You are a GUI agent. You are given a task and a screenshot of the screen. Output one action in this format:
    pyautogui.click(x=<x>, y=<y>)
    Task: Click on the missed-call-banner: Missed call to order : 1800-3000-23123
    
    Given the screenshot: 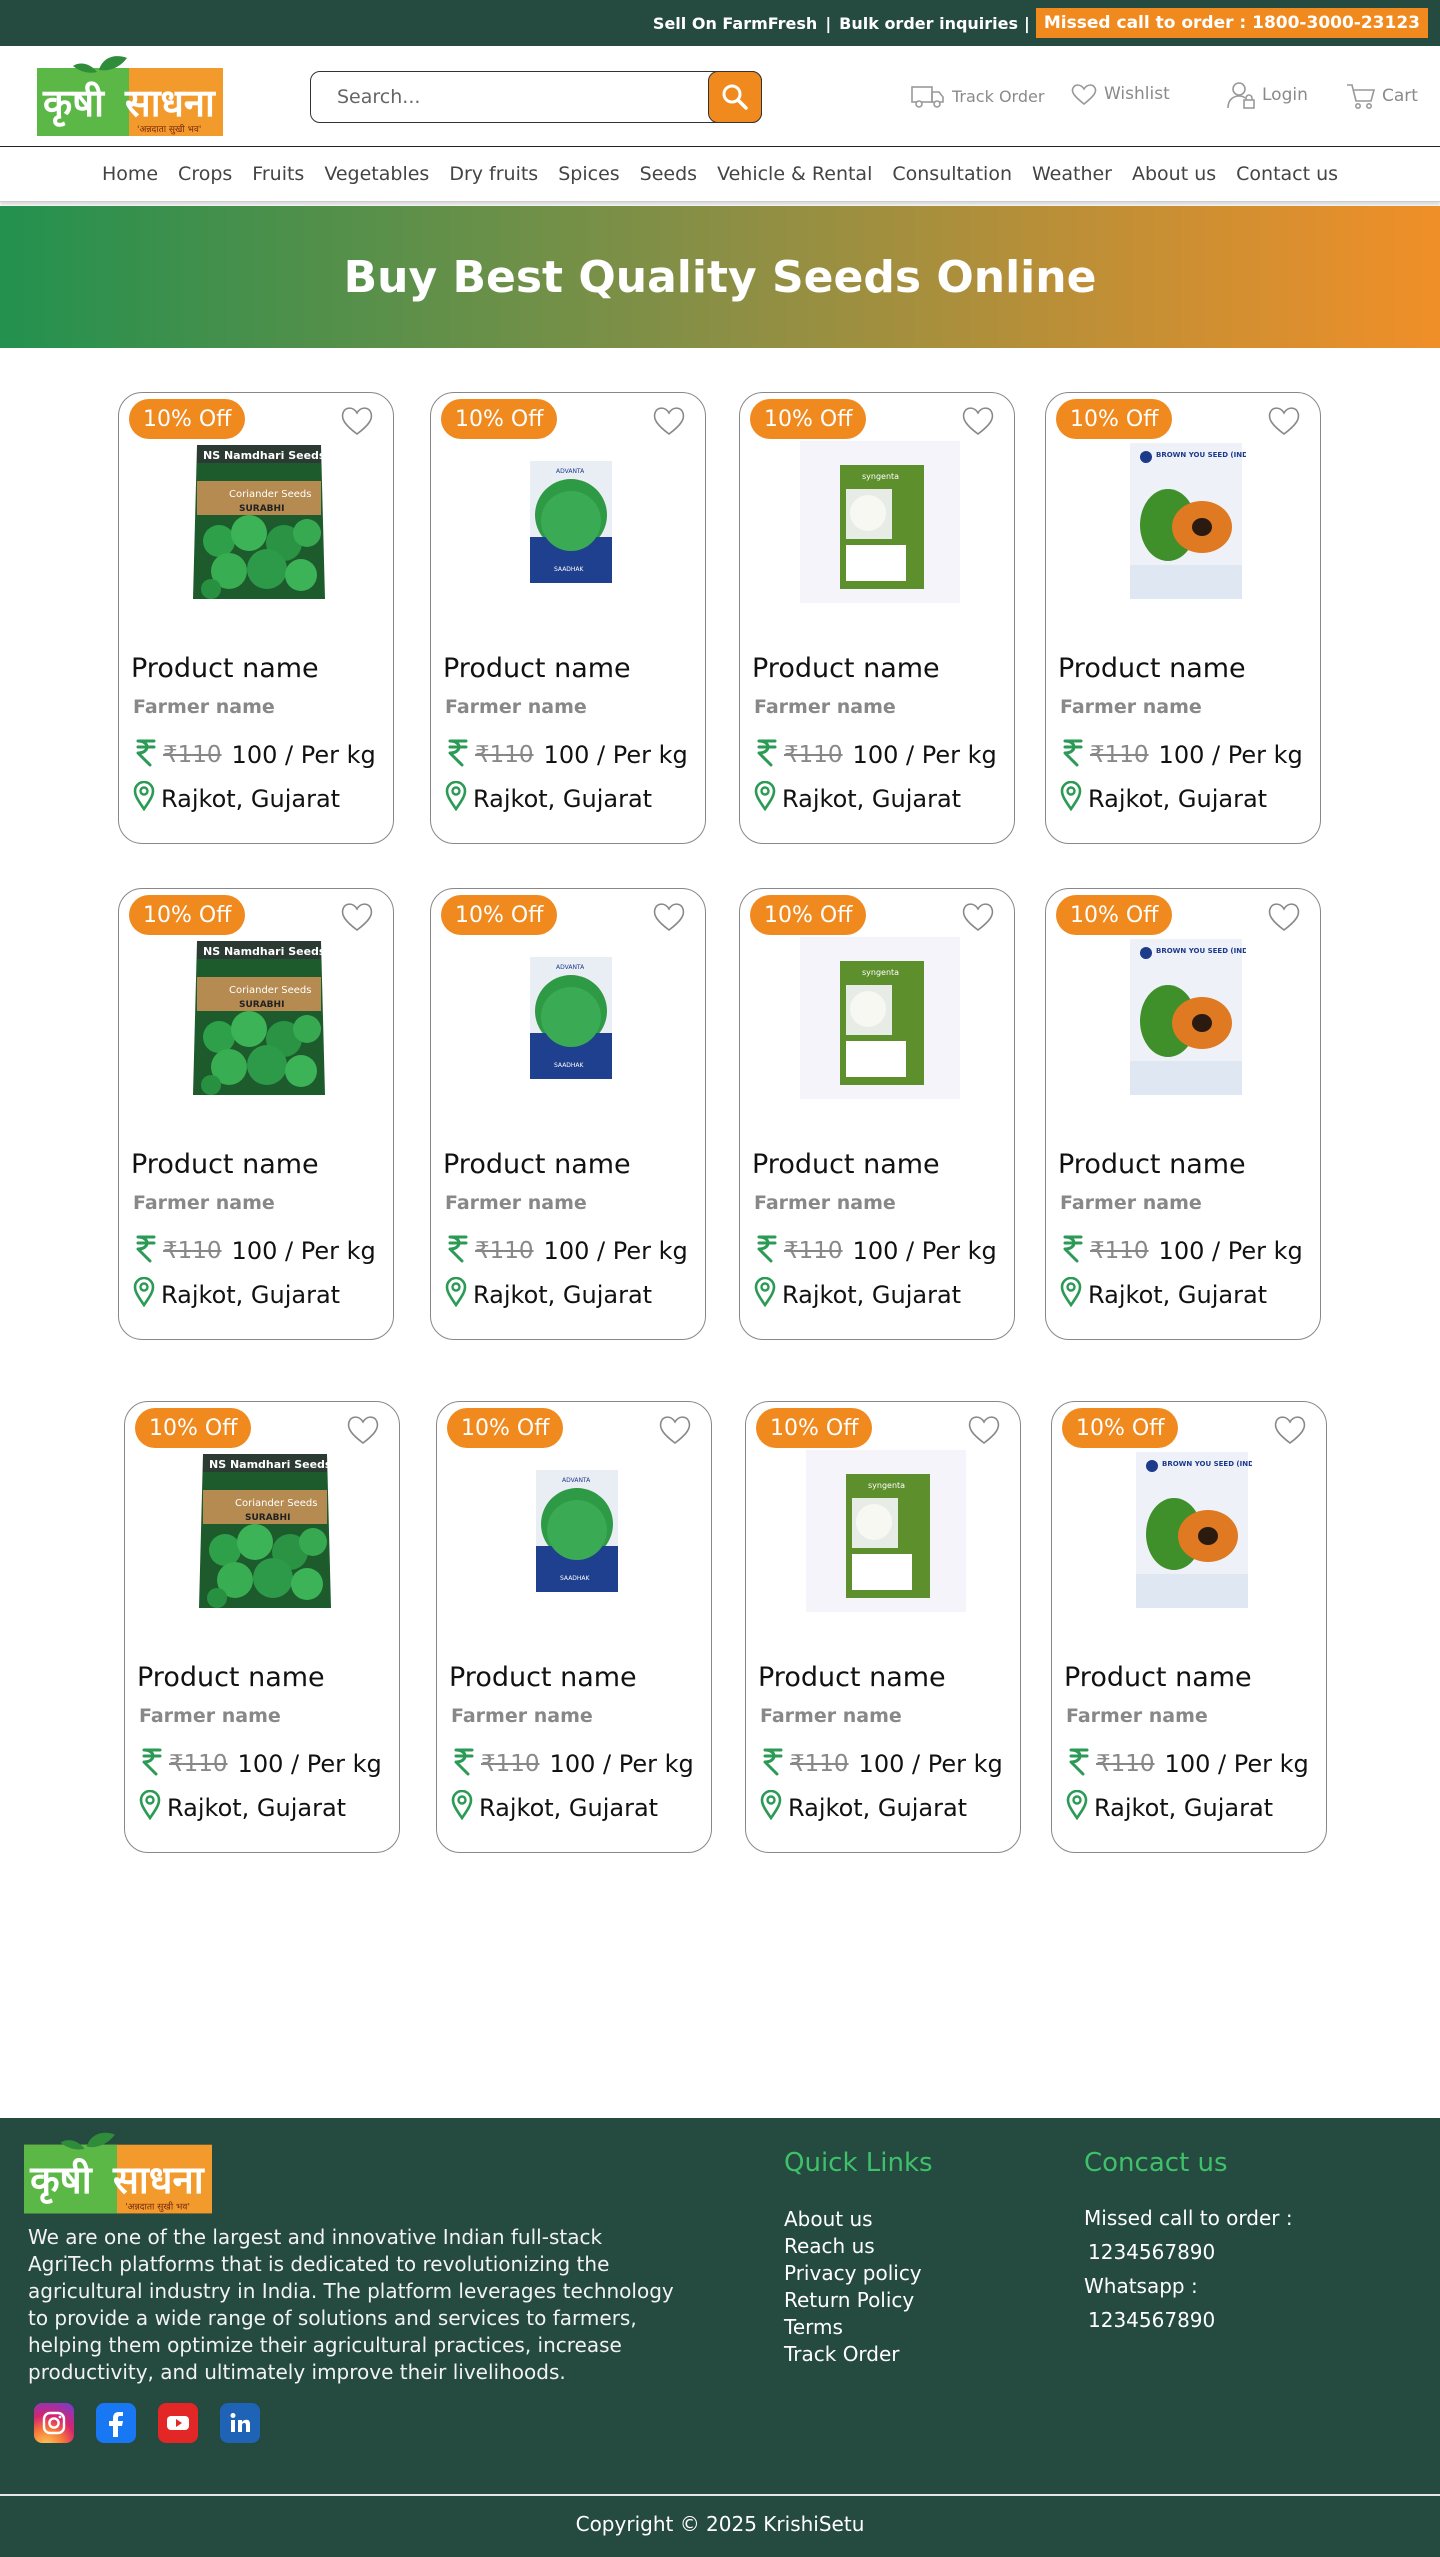 What is the action you would take?
    pyautogui.click(x=1231, y=23)
    